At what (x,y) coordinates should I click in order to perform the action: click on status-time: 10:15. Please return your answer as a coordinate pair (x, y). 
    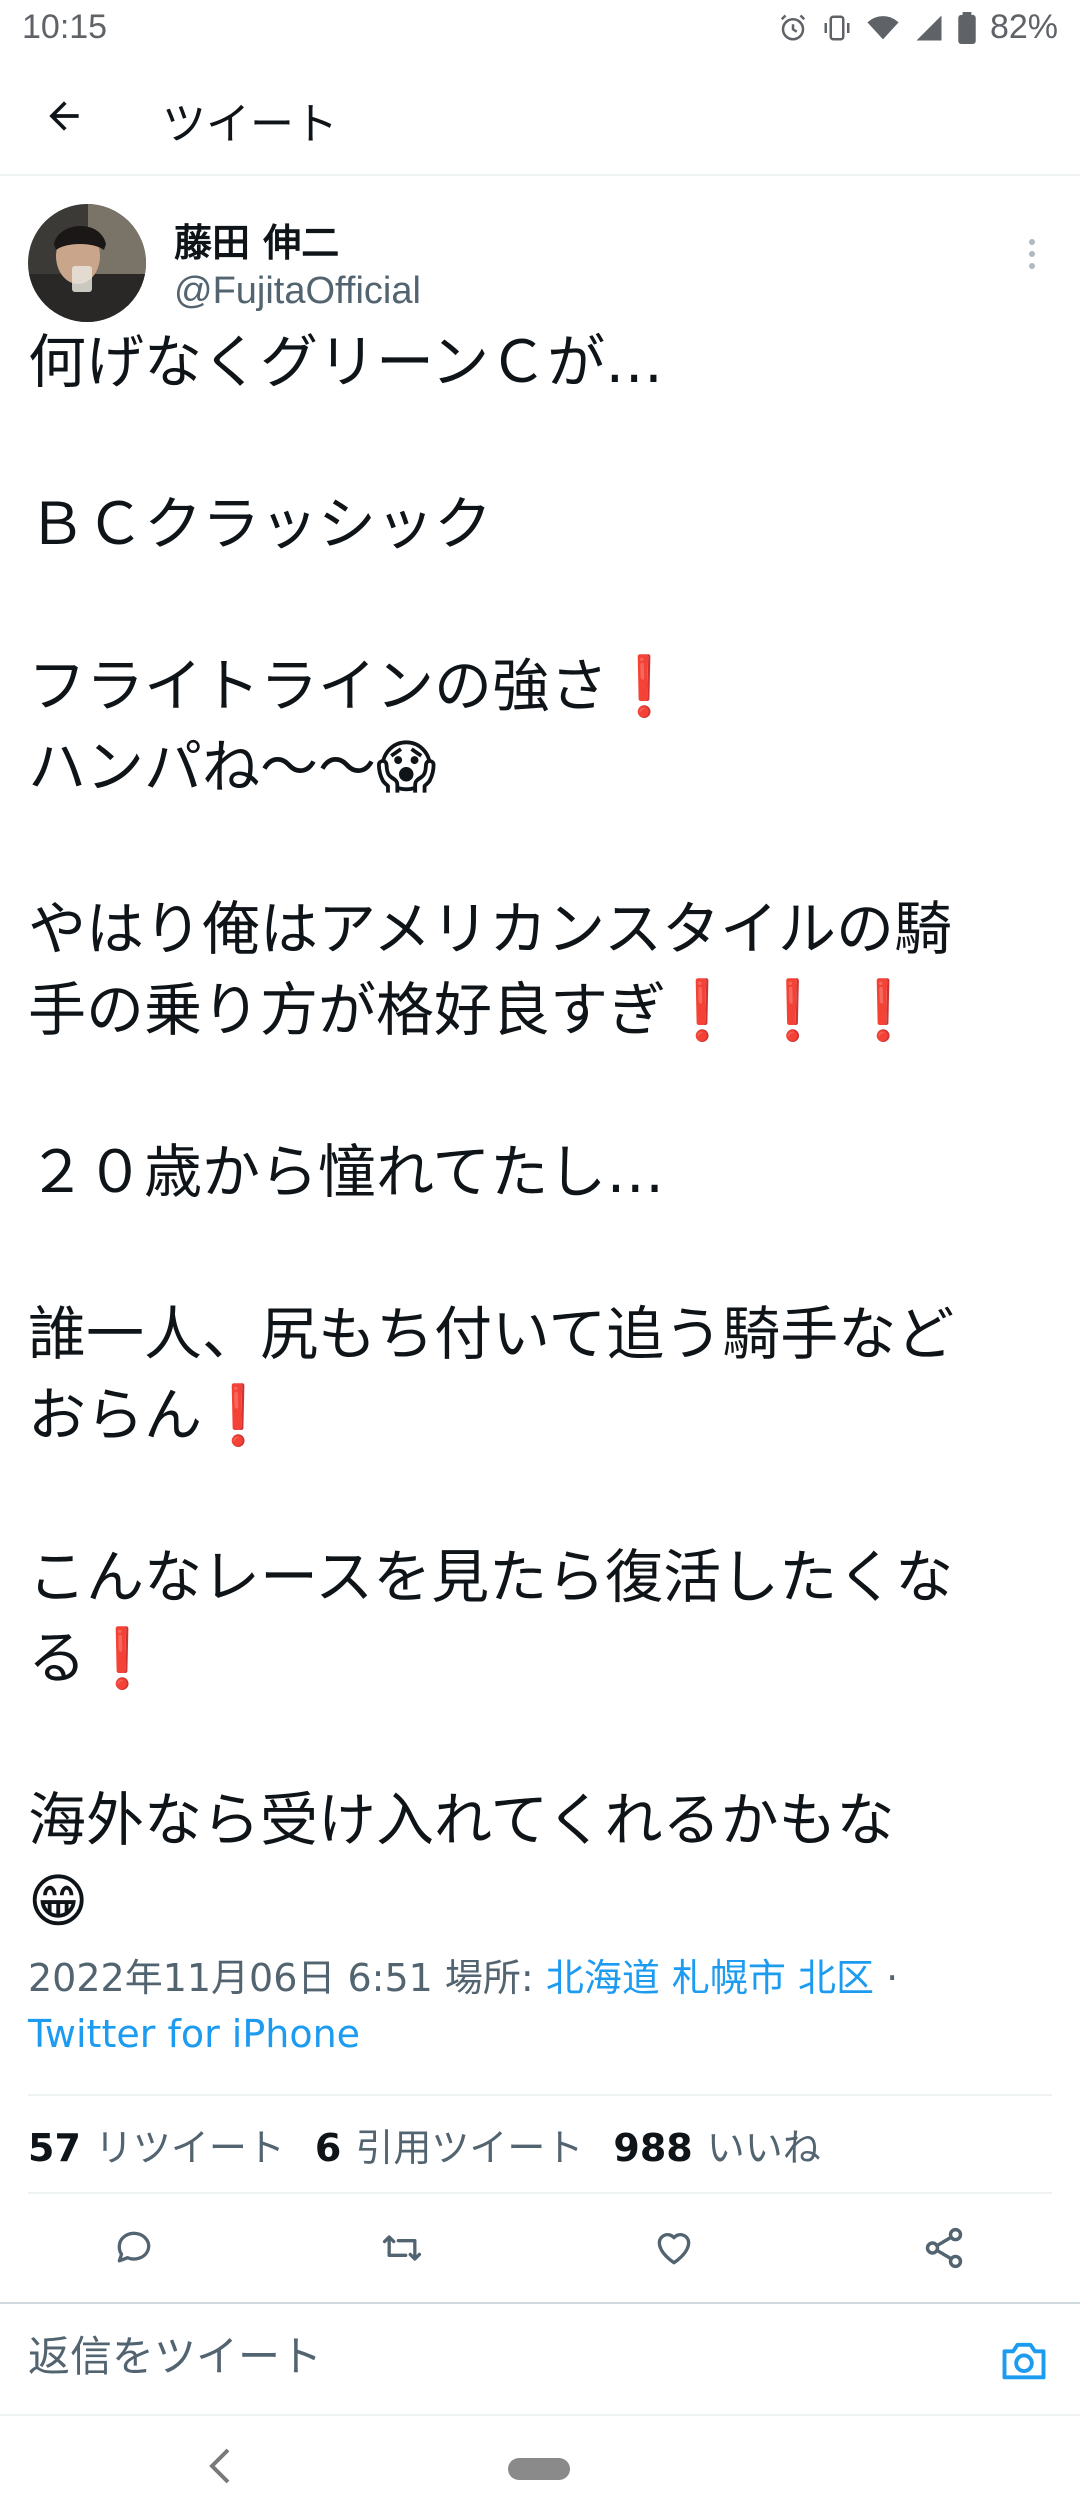
    Looking at the image, I should click on (65, 27).